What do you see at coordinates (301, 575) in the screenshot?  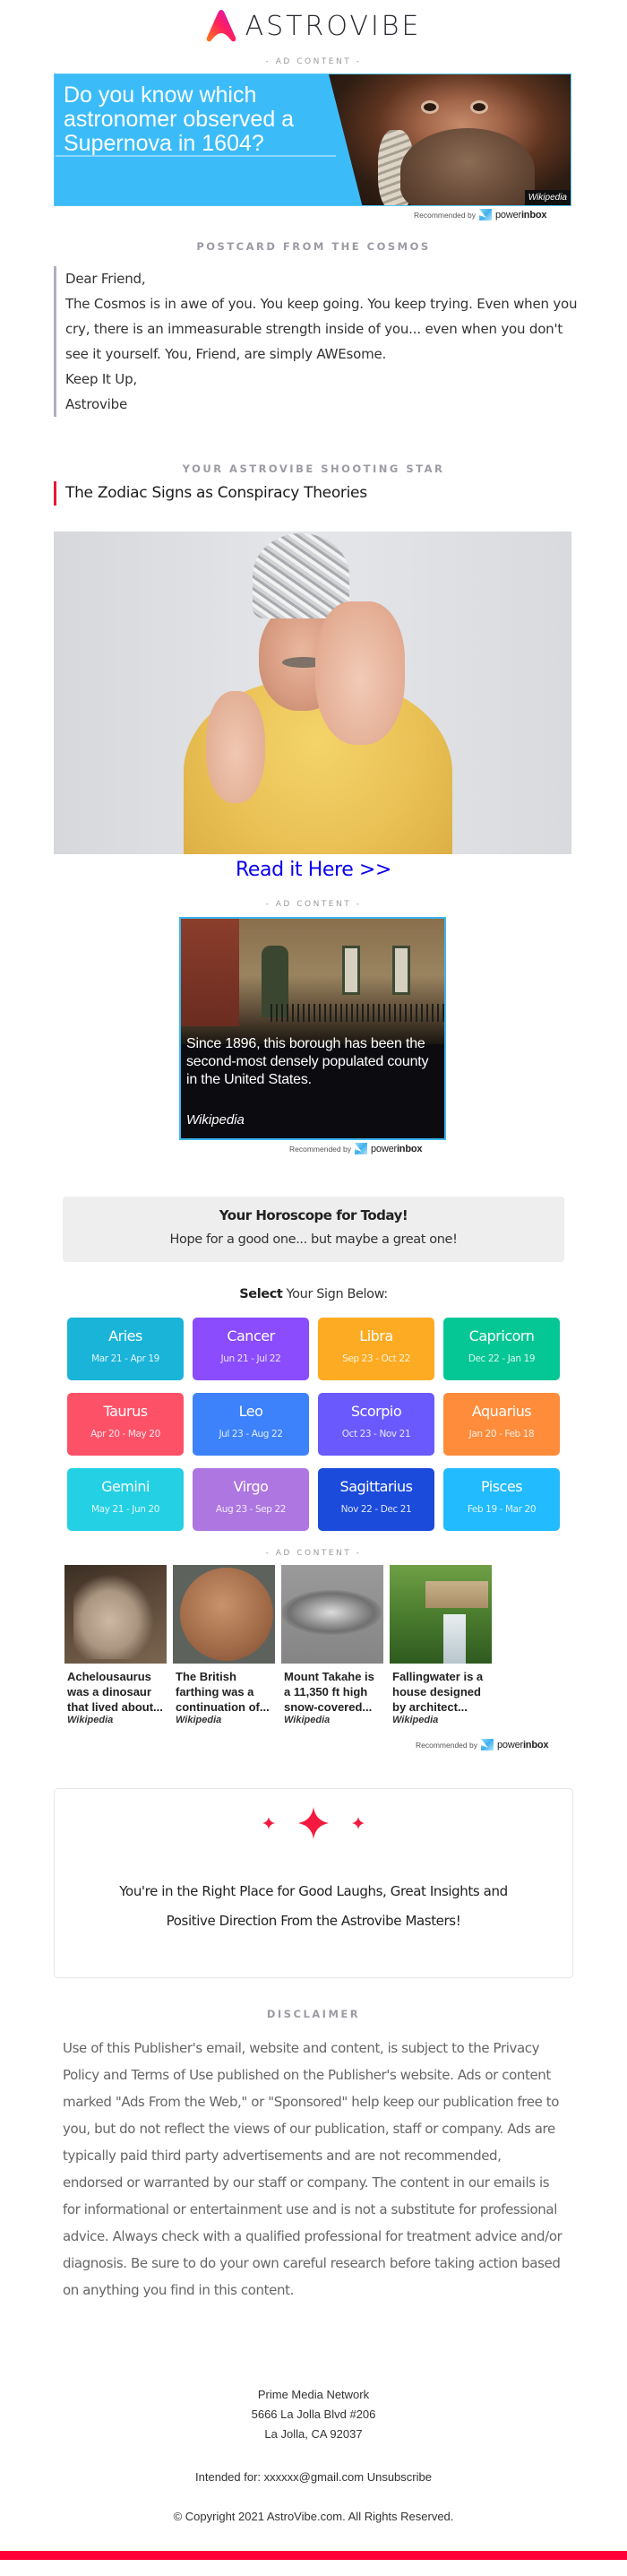 I see `hero-tinfoil-hat` at bounding box center [301, 575].